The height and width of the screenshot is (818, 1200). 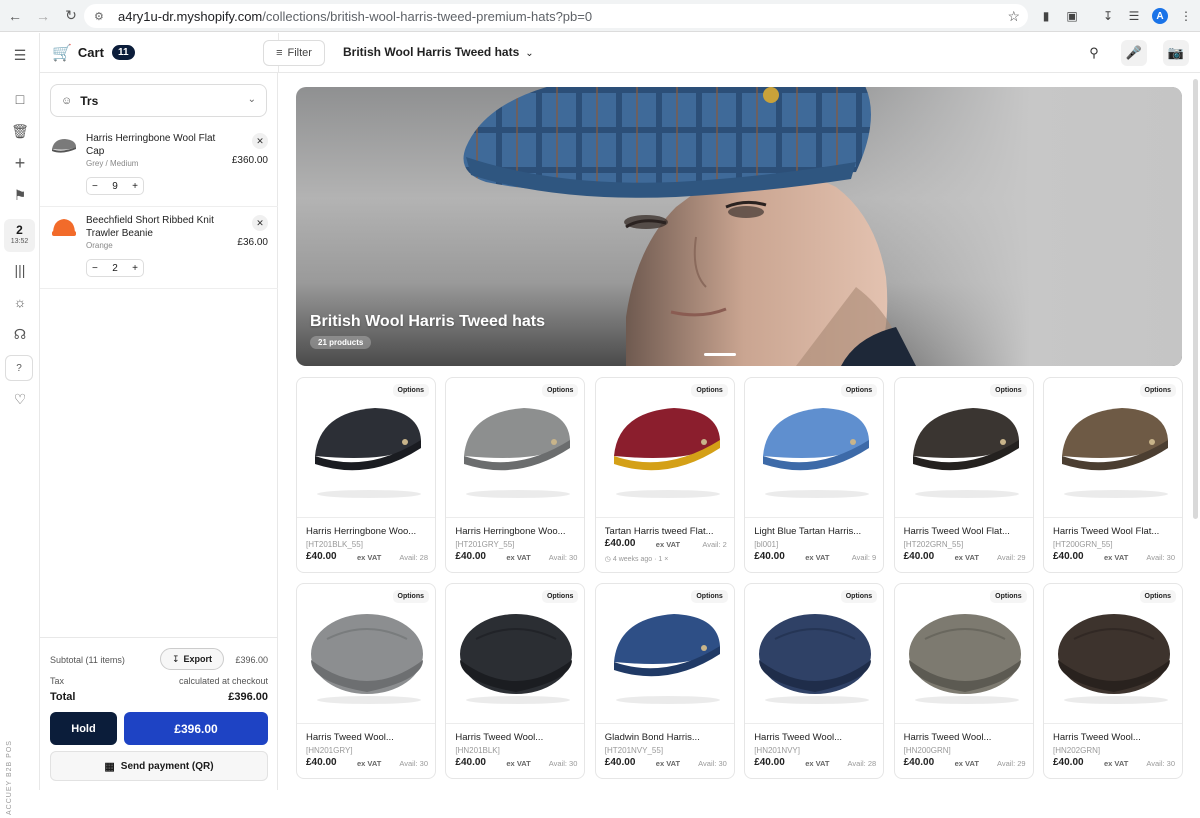 I want to click on filter-button: ≡ Filter, so click(x=294, y=53).